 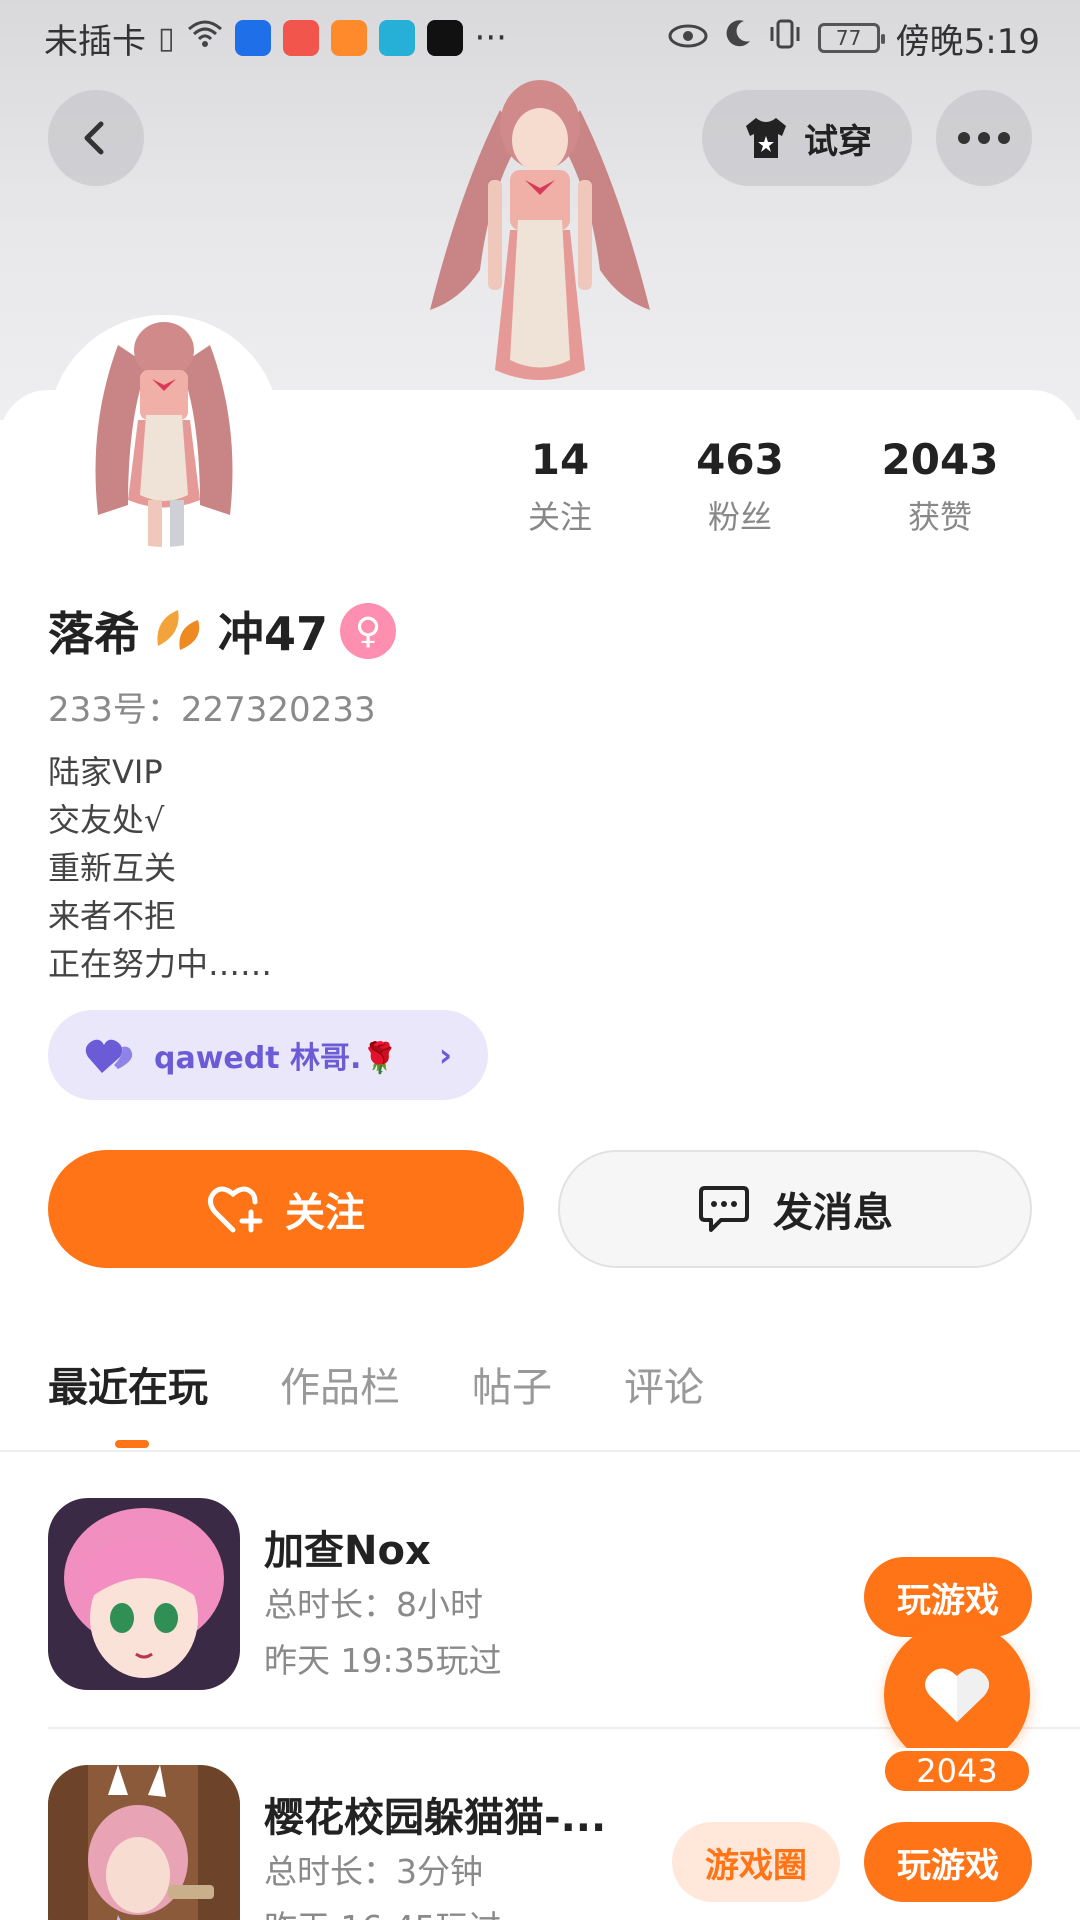 What do you see at coordinates (724, 1209) in the screenshot?
I see `chat-bubble-icon` at bounding box center [724, 1209].